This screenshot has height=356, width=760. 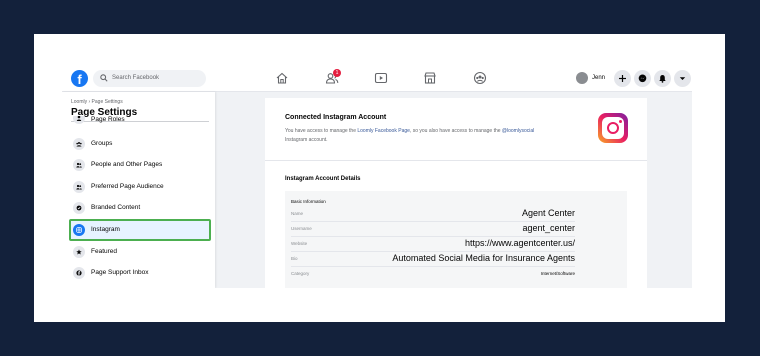 I want to click on sidebar-item-label: Page Support Inbox, so click(x=120, y=272).